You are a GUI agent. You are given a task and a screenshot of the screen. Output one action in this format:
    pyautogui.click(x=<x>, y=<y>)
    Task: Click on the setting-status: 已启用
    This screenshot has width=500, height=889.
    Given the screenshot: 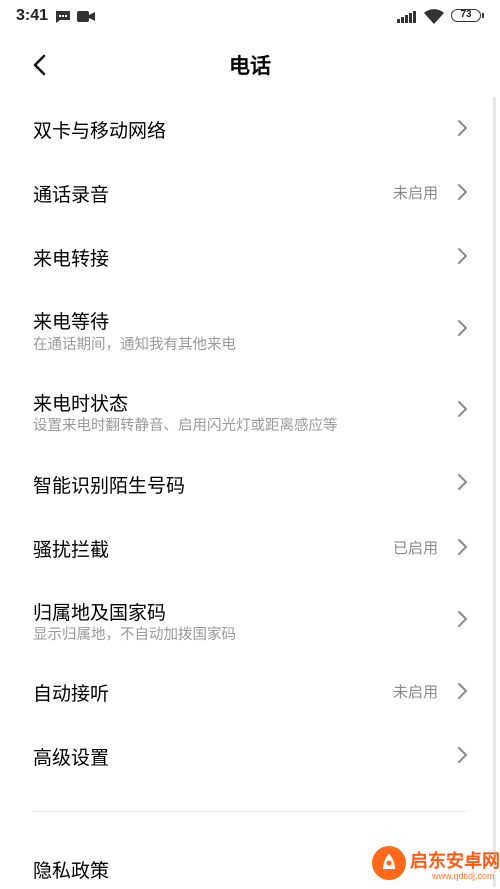 What is the action you would take?
    pyautogui.click(x=415, y=548)
    